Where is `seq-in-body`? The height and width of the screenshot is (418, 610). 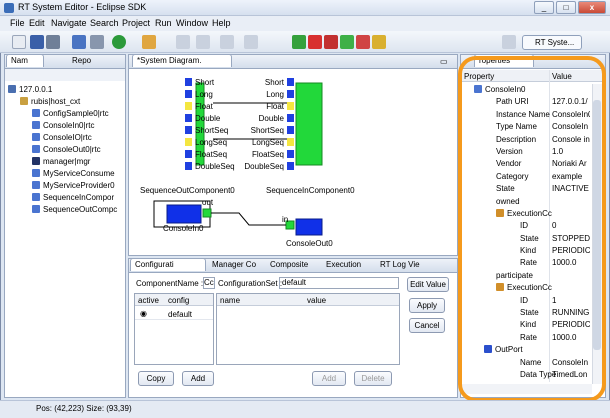 seq-in-body is located at coordinates (309, 124).